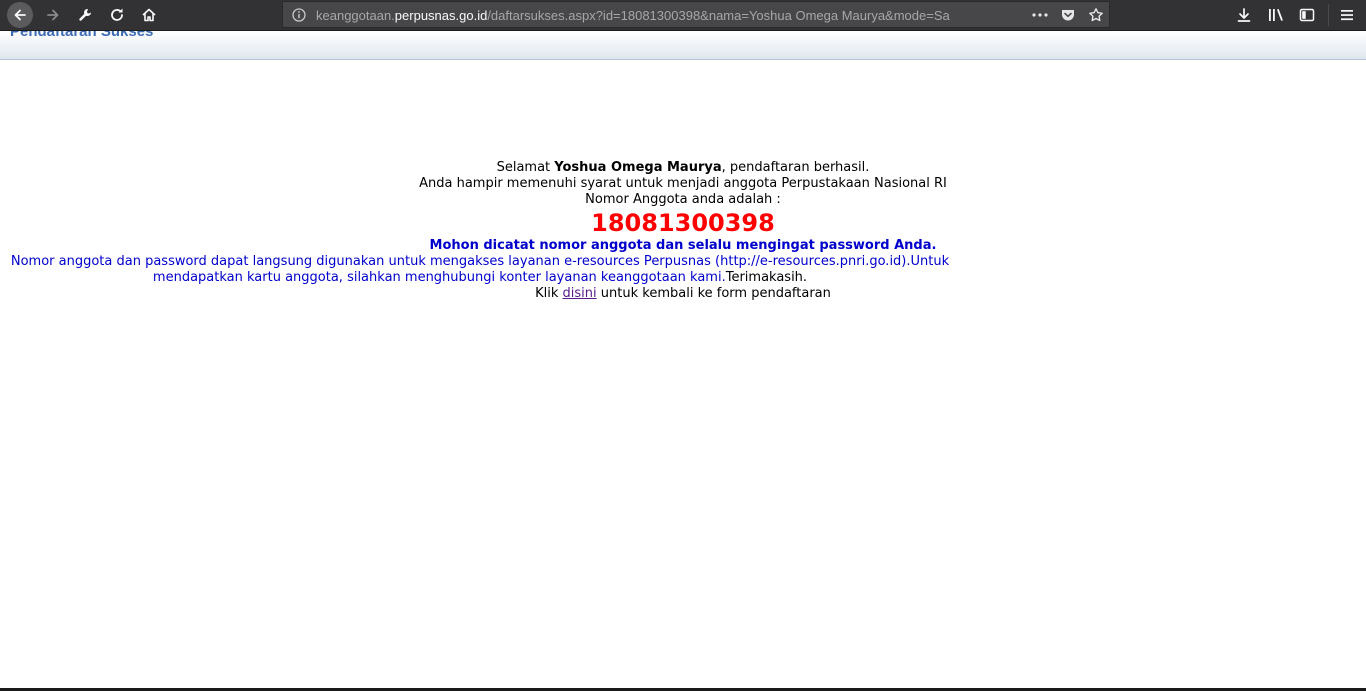  I want to click on menu-button, so click(1347, 15).